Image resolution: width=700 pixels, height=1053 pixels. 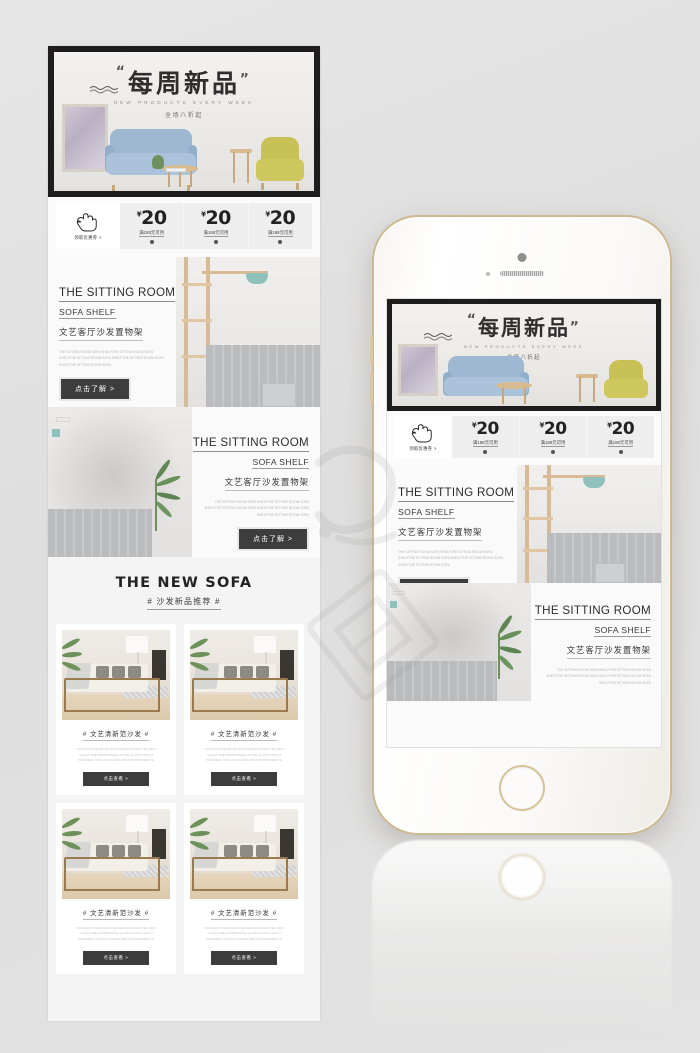 What do you see at coordinates (184, 583) in the screenshot?
I see `new-sofa-title-en: THE NEW SOFA` at bounding box center [184, 583].